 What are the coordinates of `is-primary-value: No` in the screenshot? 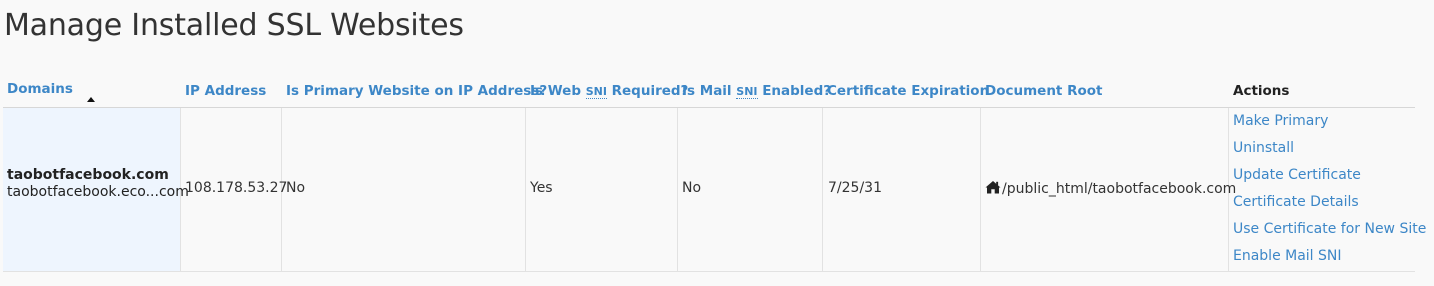 It's located at (296, 188).